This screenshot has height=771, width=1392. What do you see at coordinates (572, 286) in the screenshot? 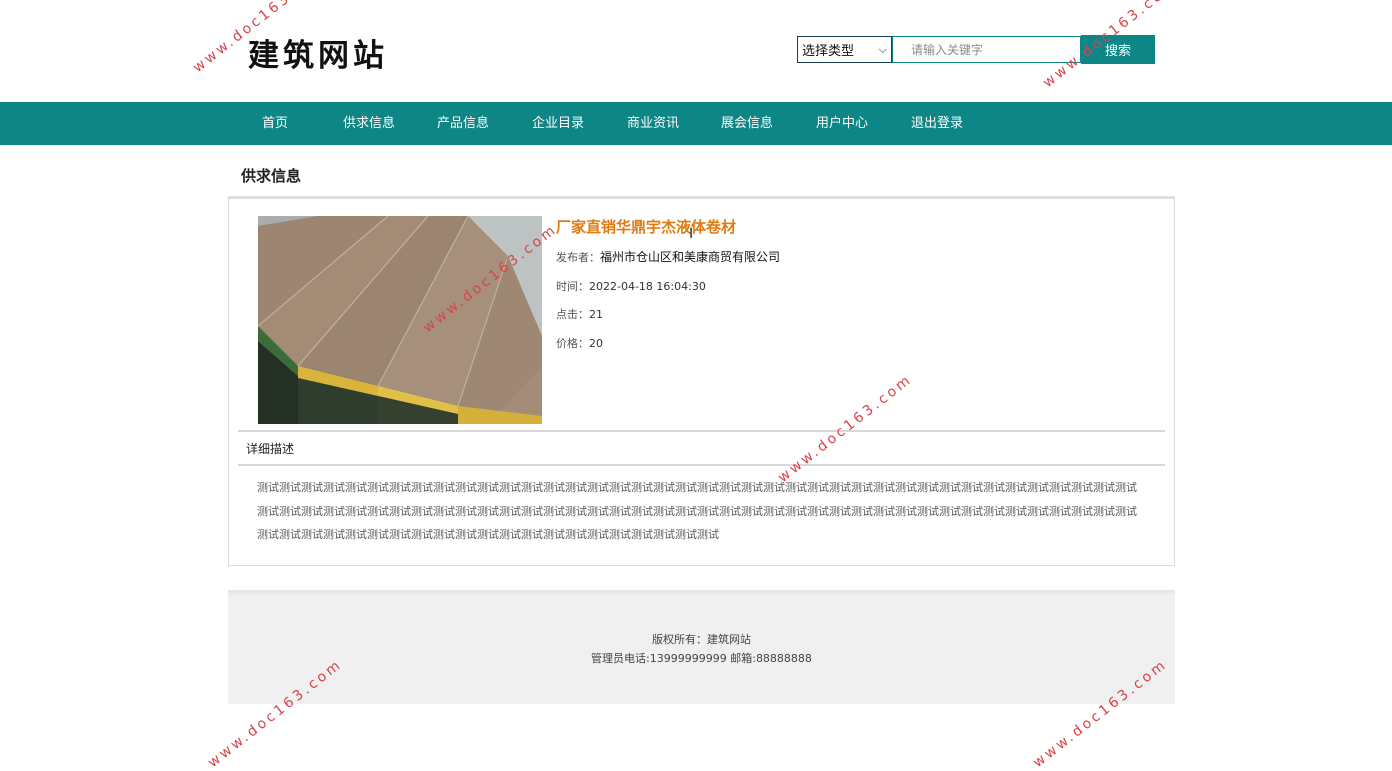
I see `time-label: 时间：` at bounding box center [572, 286].